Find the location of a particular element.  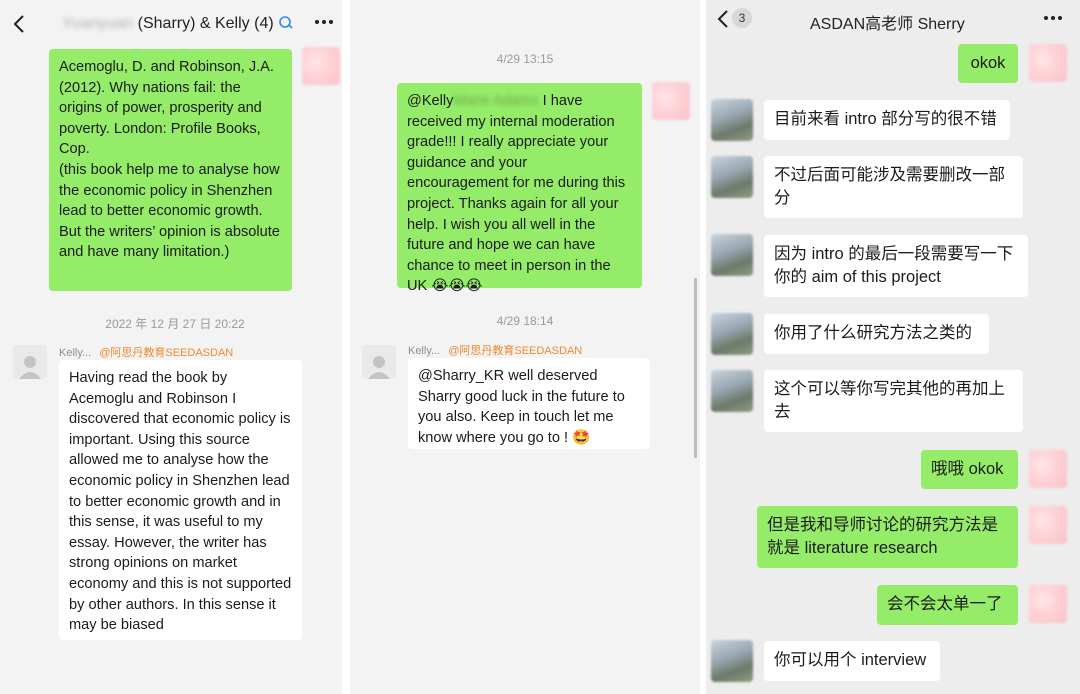

panel-divider is located at coordinates (346, 347).